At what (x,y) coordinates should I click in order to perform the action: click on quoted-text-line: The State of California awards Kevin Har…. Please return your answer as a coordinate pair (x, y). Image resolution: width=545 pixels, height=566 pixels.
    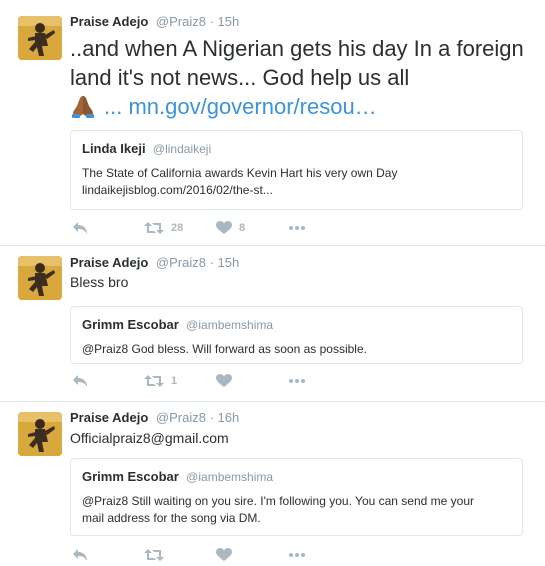
    Looking at the image, I should click on (240, 173).